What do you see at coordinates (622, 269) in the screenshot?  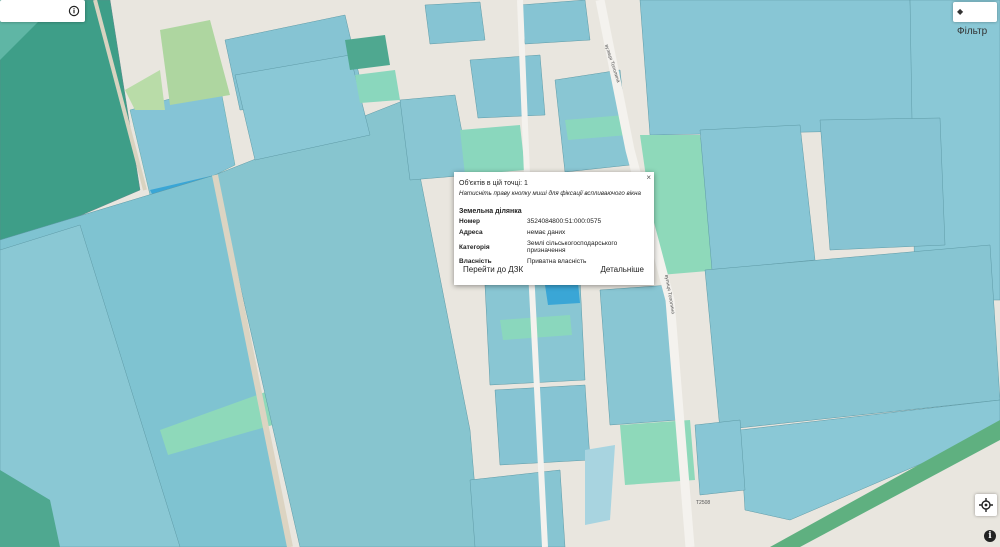 I see `details-link: Детальніше` at bounding box center [622, 269].